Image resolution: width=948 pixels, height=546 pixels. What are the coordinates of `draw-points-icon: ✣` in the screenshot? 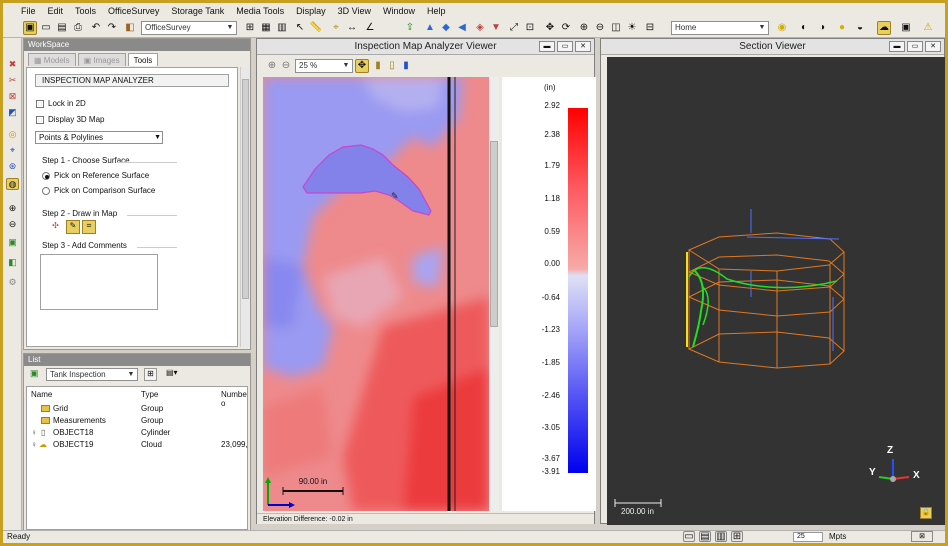 It's located at (55, 227).